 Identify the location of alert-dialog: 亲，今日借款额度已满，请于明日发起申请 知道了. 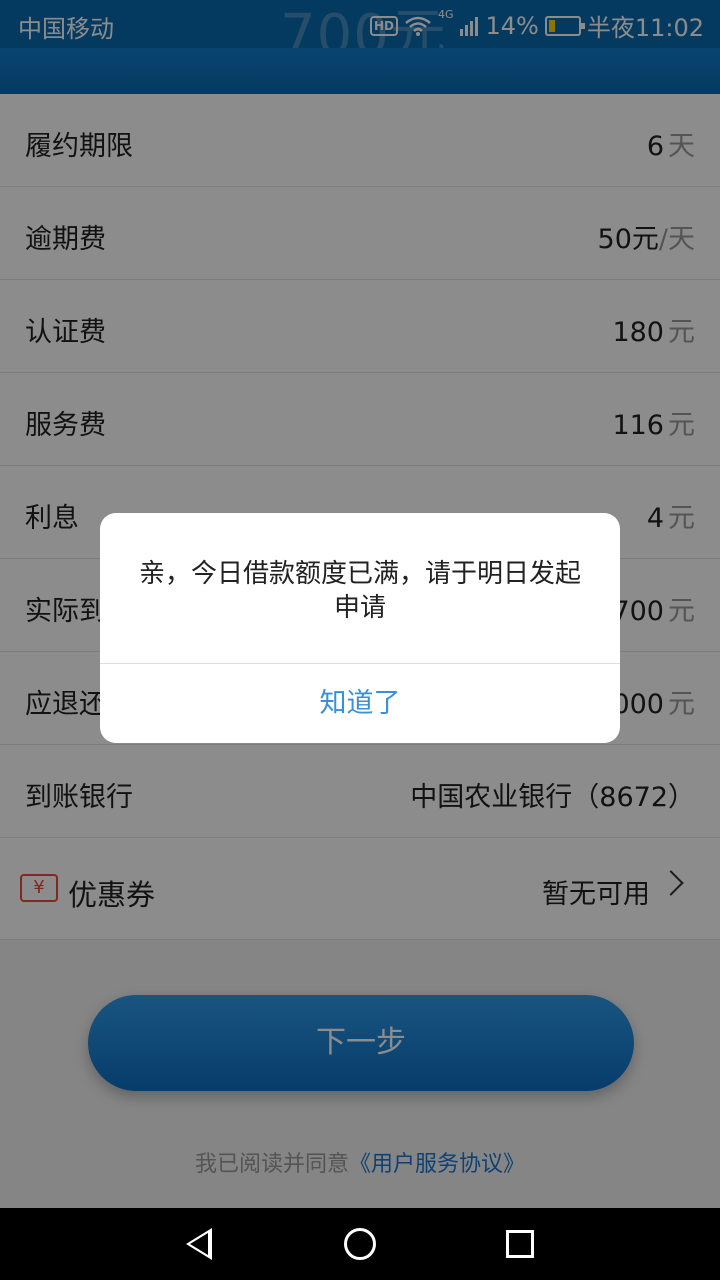
(360, 628).